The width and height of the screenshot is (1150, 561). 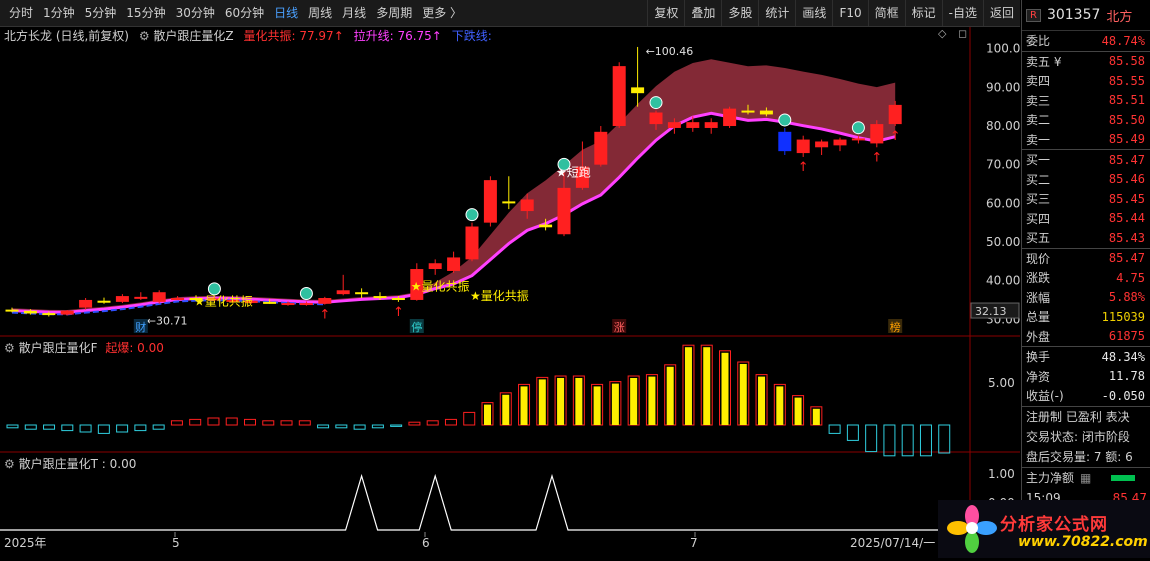 What do you see at coordinates (923, 13) in the screenshot?
I see `toolbar-button-7: 标记` at bounding box center [923, 13].